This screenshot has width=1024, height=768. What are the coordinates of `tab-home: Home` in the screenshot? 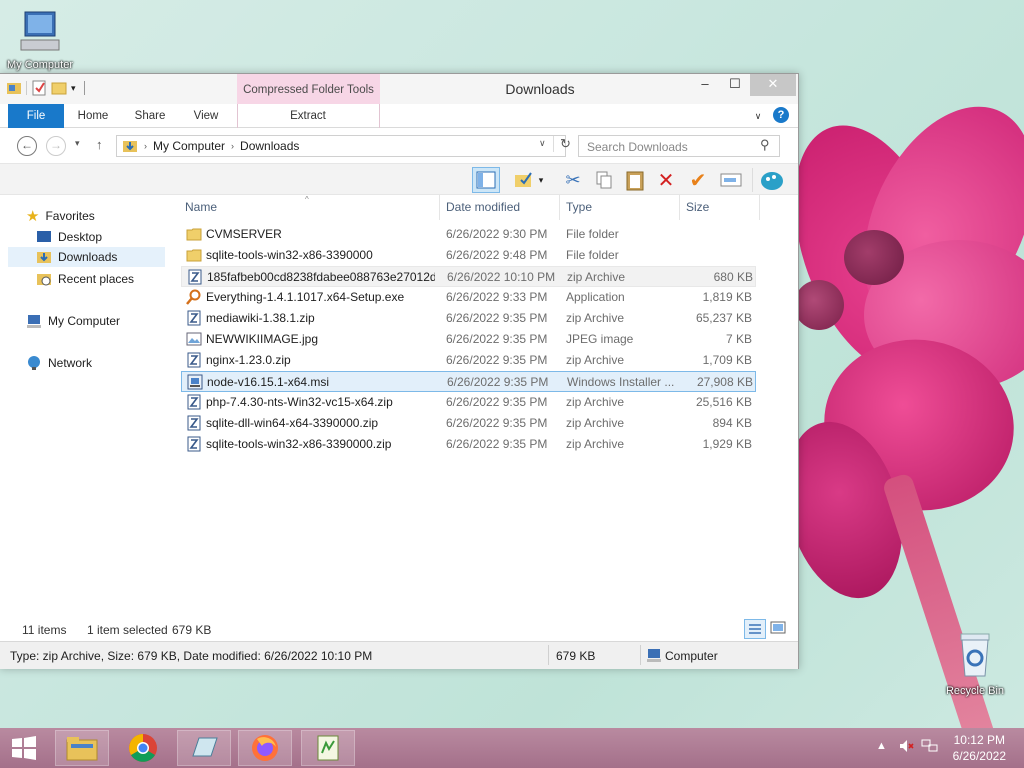 It's located at (93, 116).